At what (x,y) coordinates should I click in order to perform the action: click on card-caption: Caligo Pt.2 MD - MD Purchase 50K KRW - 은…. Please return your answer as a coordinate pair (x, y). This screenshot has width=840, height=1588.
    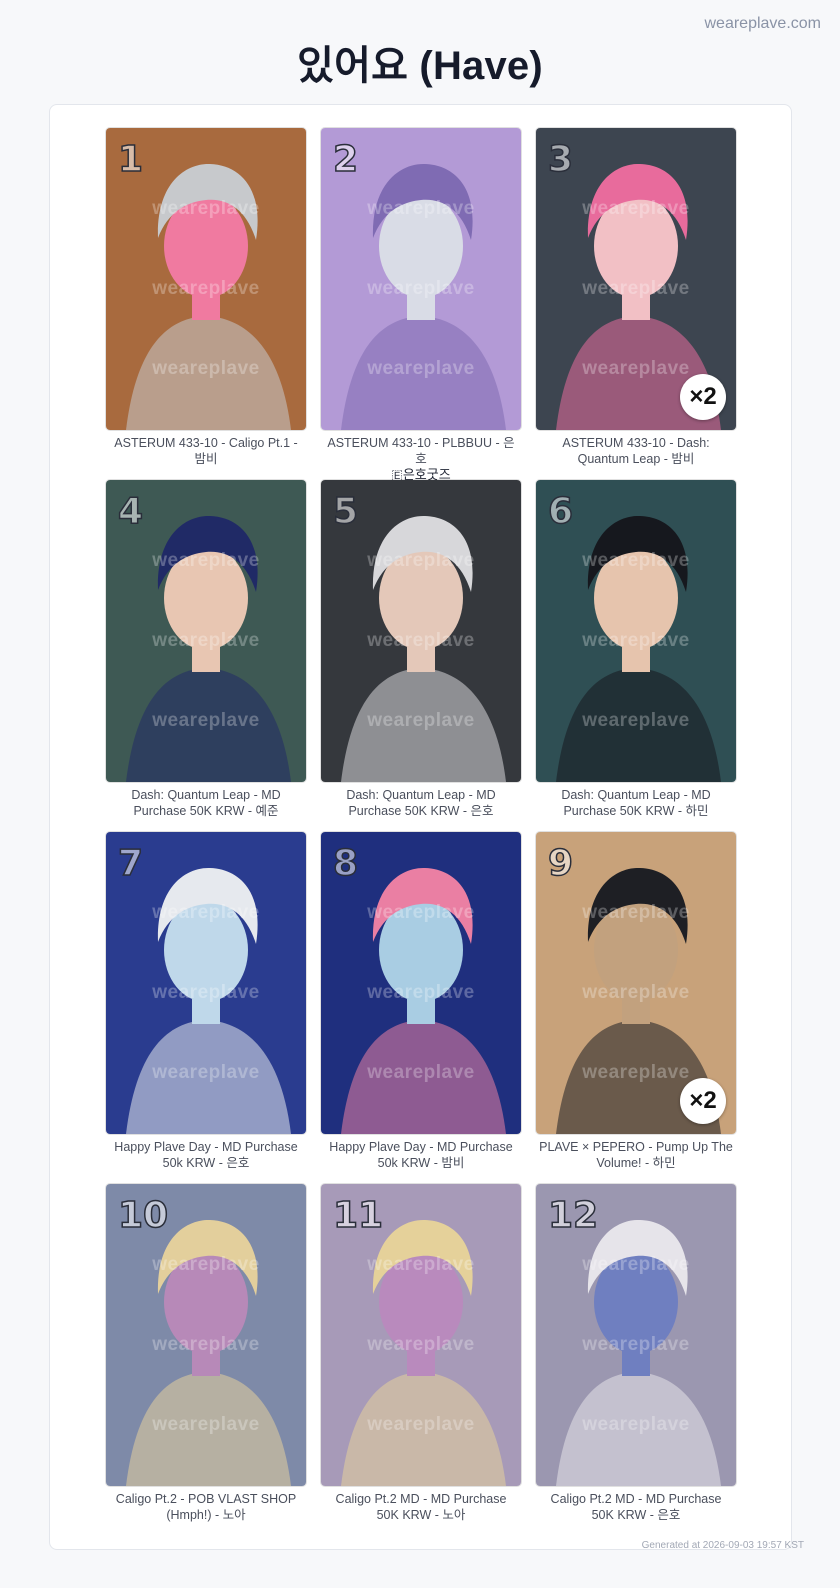
    Looking at the image, I should click on (636, 1507).